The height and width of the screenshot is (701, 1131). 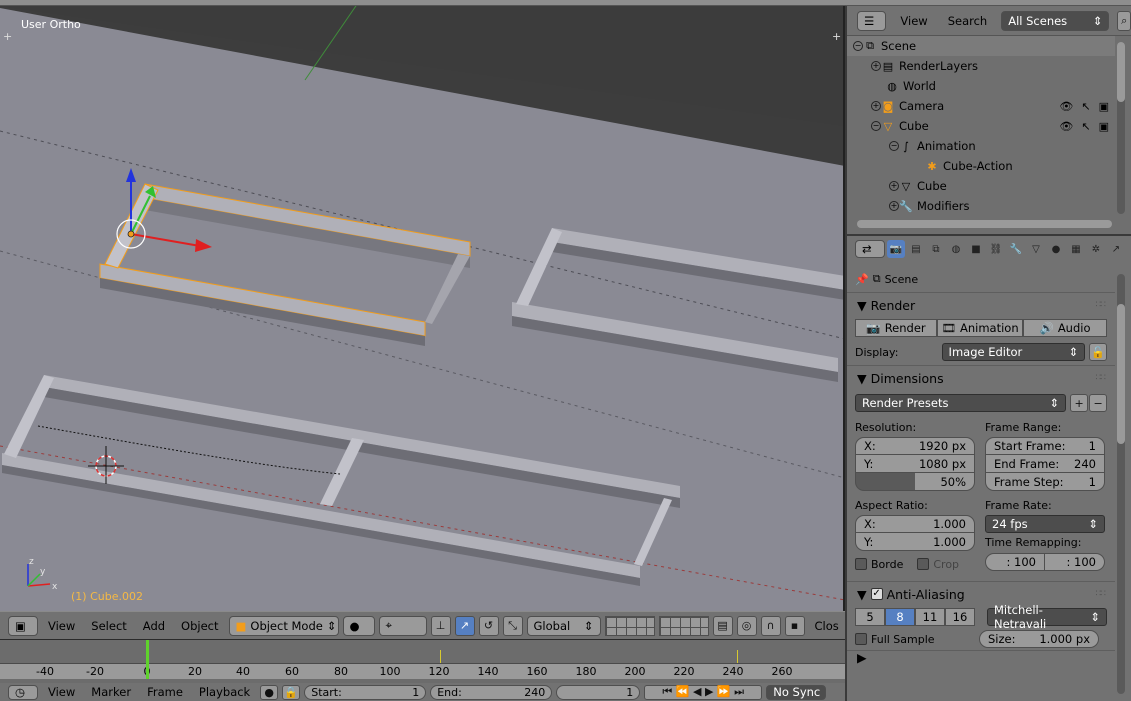 What do you see at coordinates (981, 657) in the screenshot?
I see `sampled-motion-blur-header: ▶` at bounding box center [981, 657].